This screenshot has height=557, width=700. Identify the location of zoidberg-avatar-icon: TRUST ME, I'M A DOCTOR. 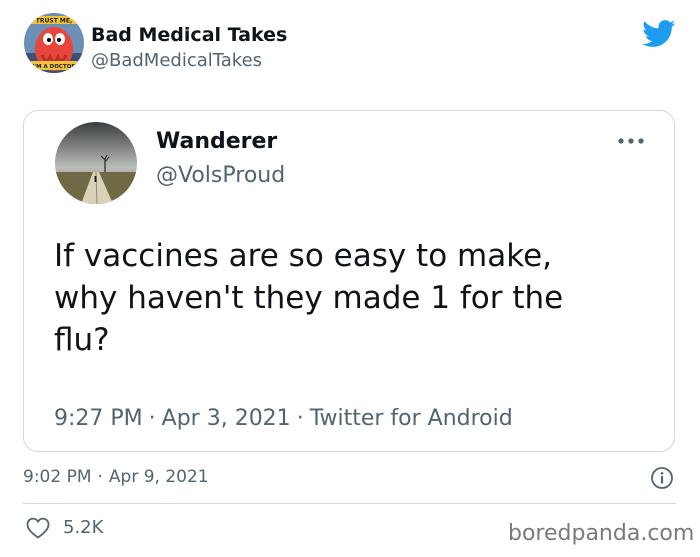
(54, 43).